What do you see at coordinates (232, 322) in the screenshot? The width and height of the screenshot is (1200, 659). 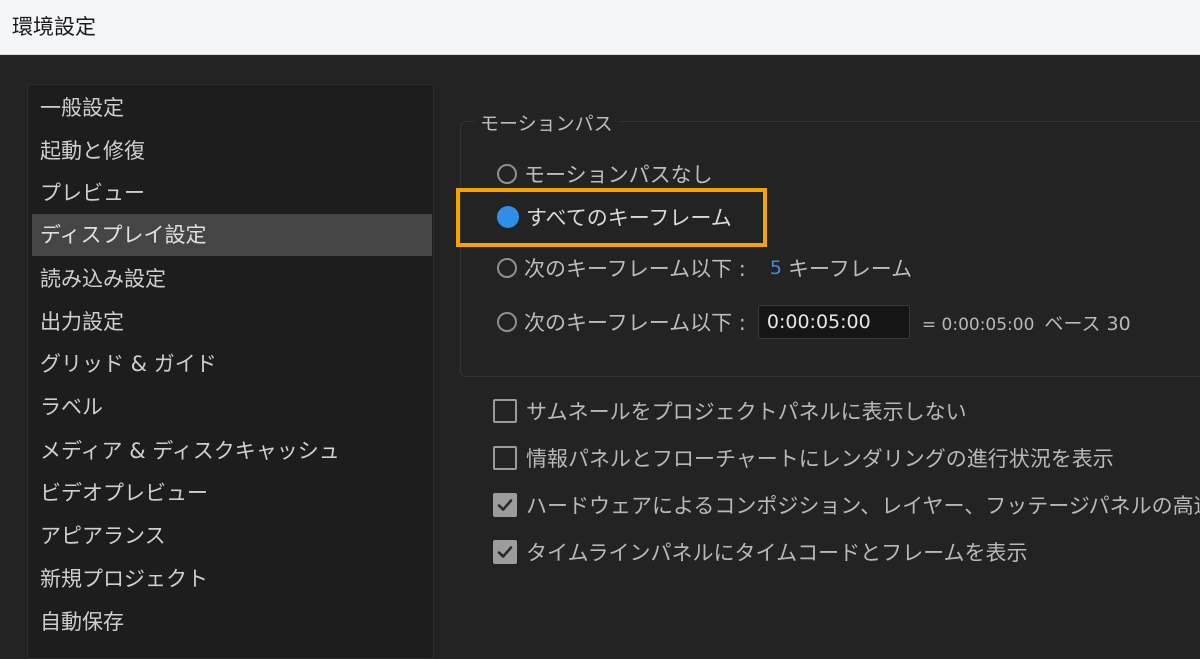 I see `sidebar-item-output: 出力設定` at bounding box center [232, 322].